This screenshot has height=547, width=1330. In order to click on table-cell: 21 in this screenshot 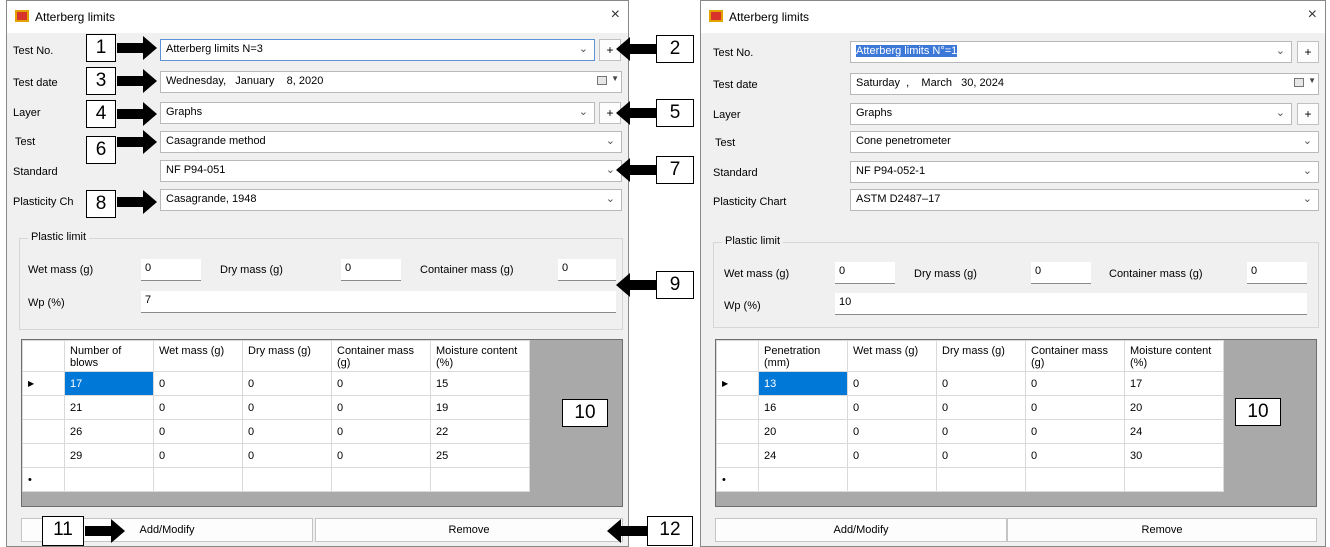, I will do `click(109, 407)`.